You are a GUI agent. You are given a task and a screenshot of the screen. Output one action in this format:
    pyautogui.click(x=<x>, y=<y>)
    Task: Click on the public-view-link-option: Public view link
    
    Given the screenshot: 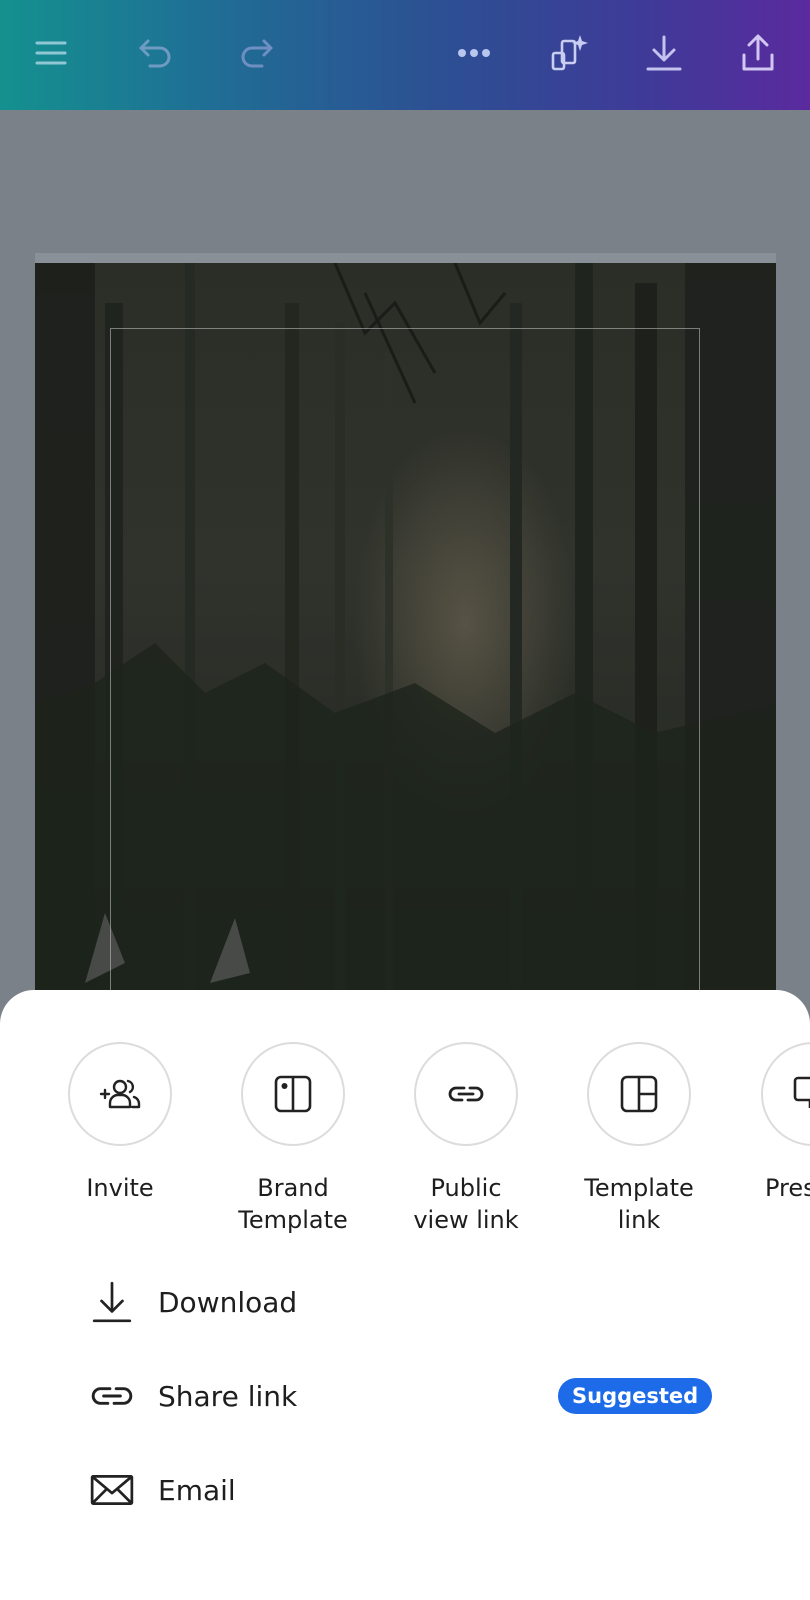 What is the action you would take?
    pyautogui.click(x=466, y=1139)
    